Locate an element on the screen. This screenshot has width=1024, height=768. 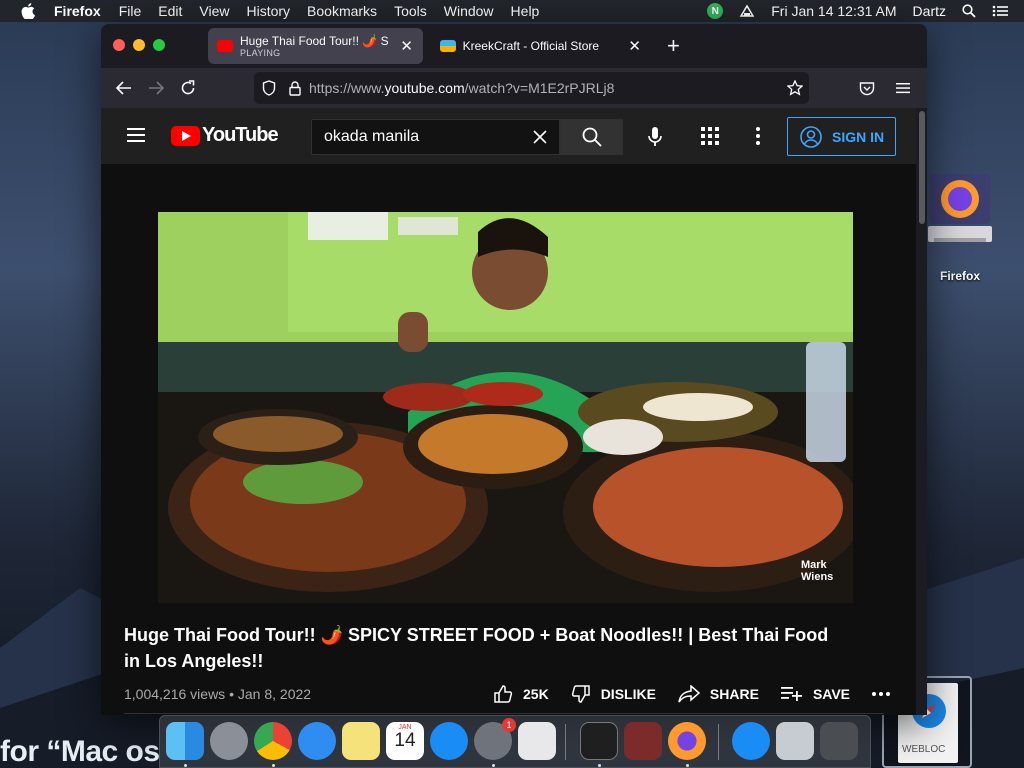
back-arrow-icon is located at coordinates (124, 88).